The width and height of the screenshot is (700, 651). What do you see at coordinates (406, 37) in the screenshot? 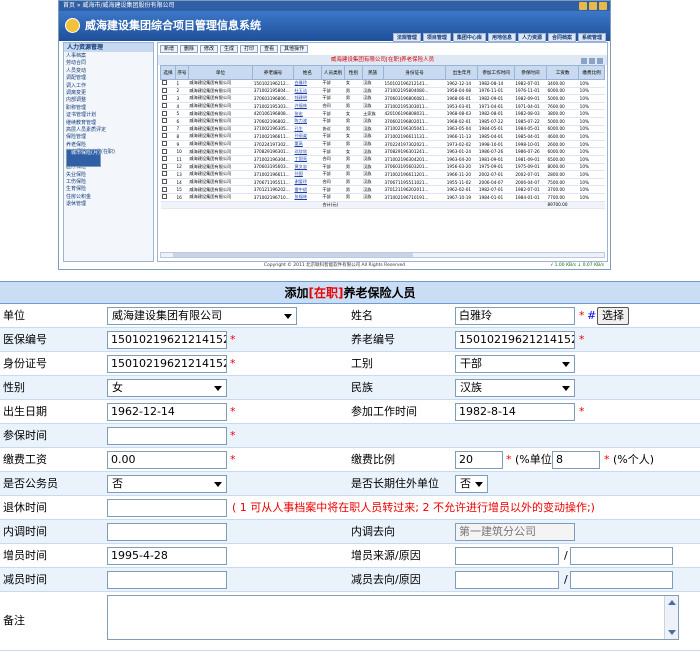
I see `nav-tab: 法规管理` at bounding box center [406, 37].